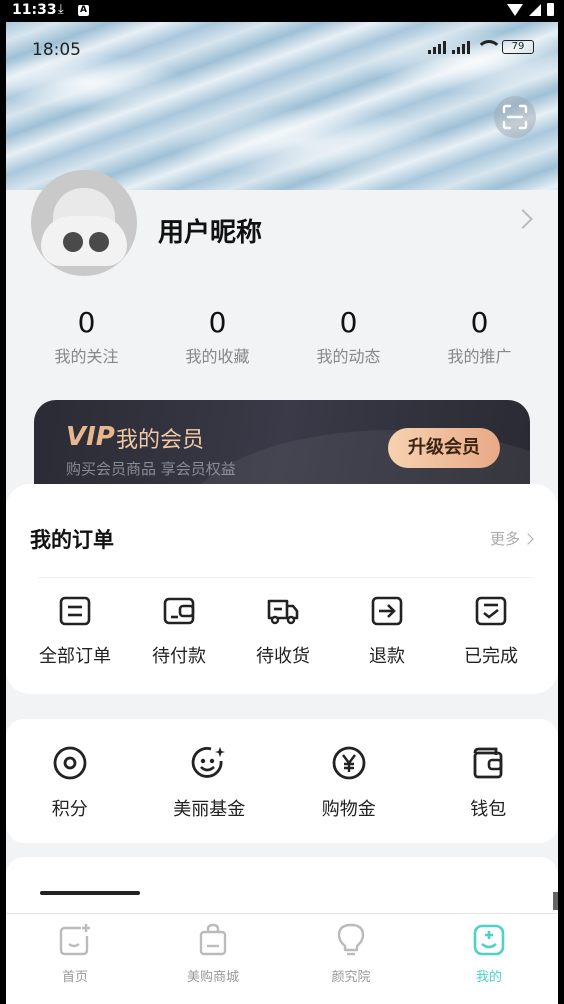 This screenshot has height=1004, width=564. I want to click on stat-following: 0 我的关注, so click(86, 336).